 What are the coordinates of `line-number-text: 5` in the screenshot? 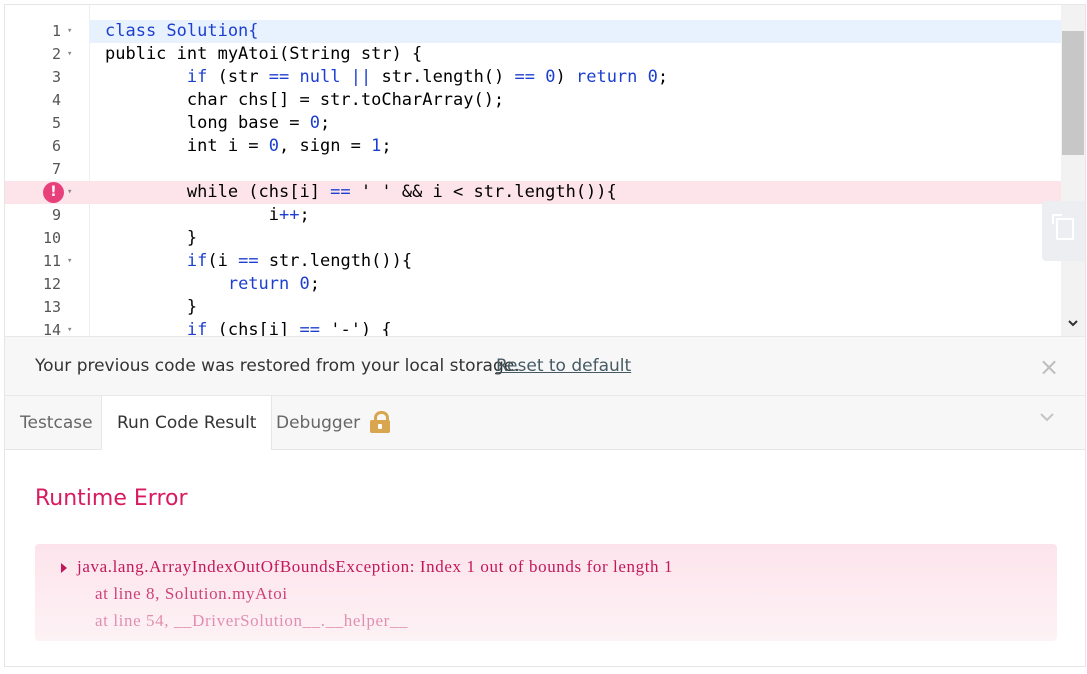 It's located at (56, 123).